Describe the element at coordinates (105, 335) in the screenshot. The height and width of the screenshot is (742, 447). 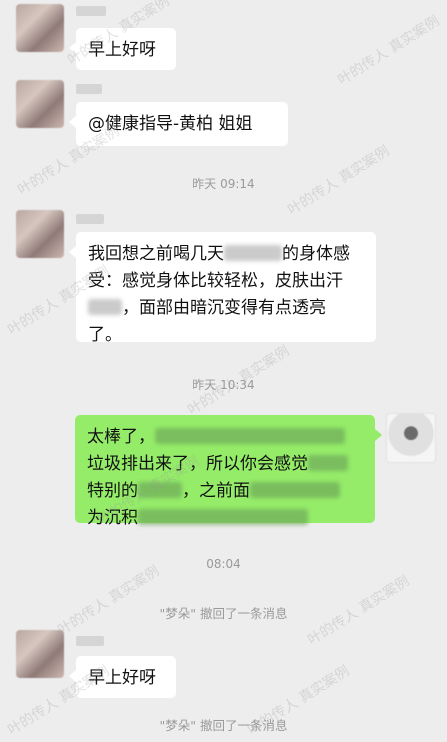
I see `message-text: 了。` at that location.